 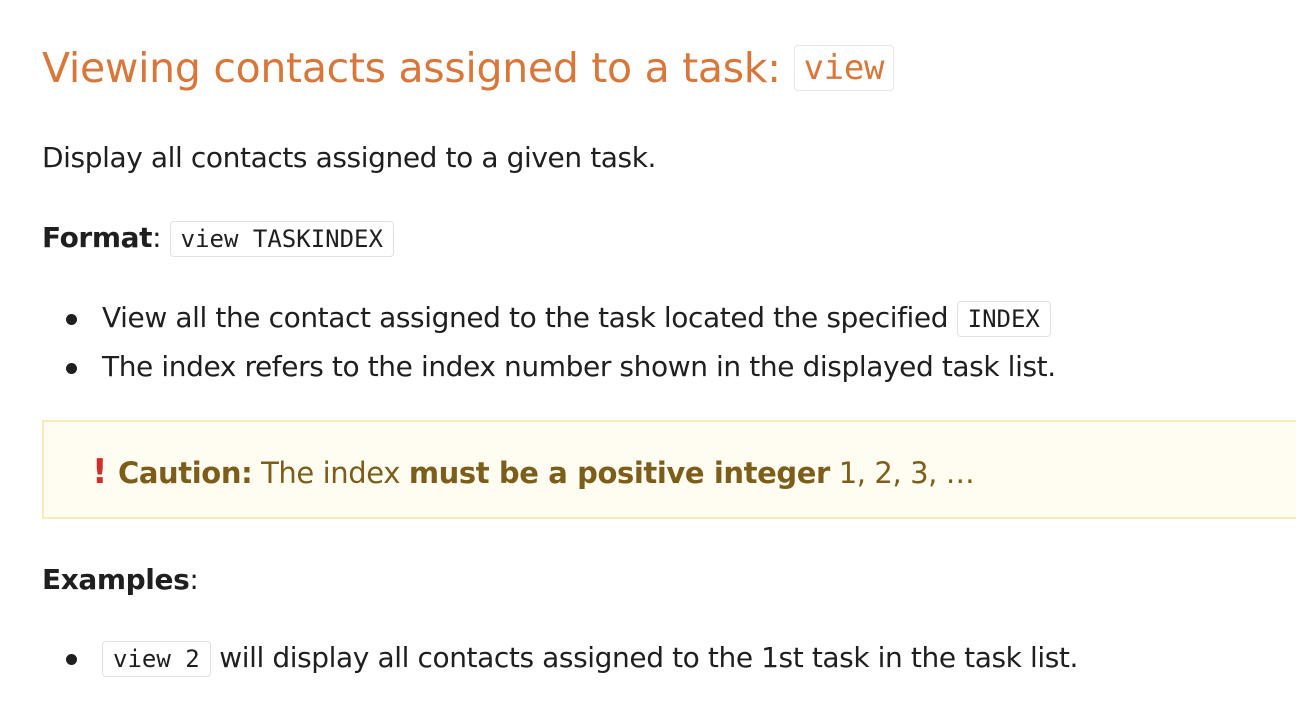 I want to click on example-code: view 2, so click(x=156, y=659).